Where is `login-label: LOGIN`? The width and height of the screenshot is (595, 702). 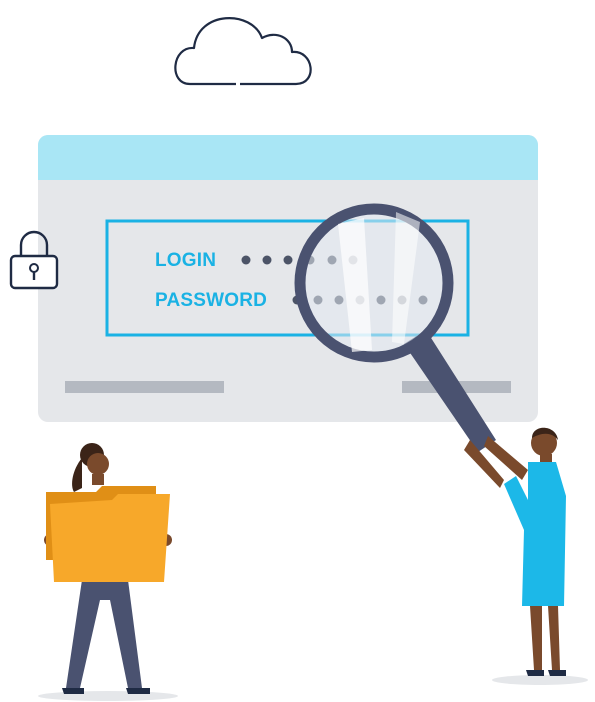
login-label: LOGIN is located at coordinates (186, 260).